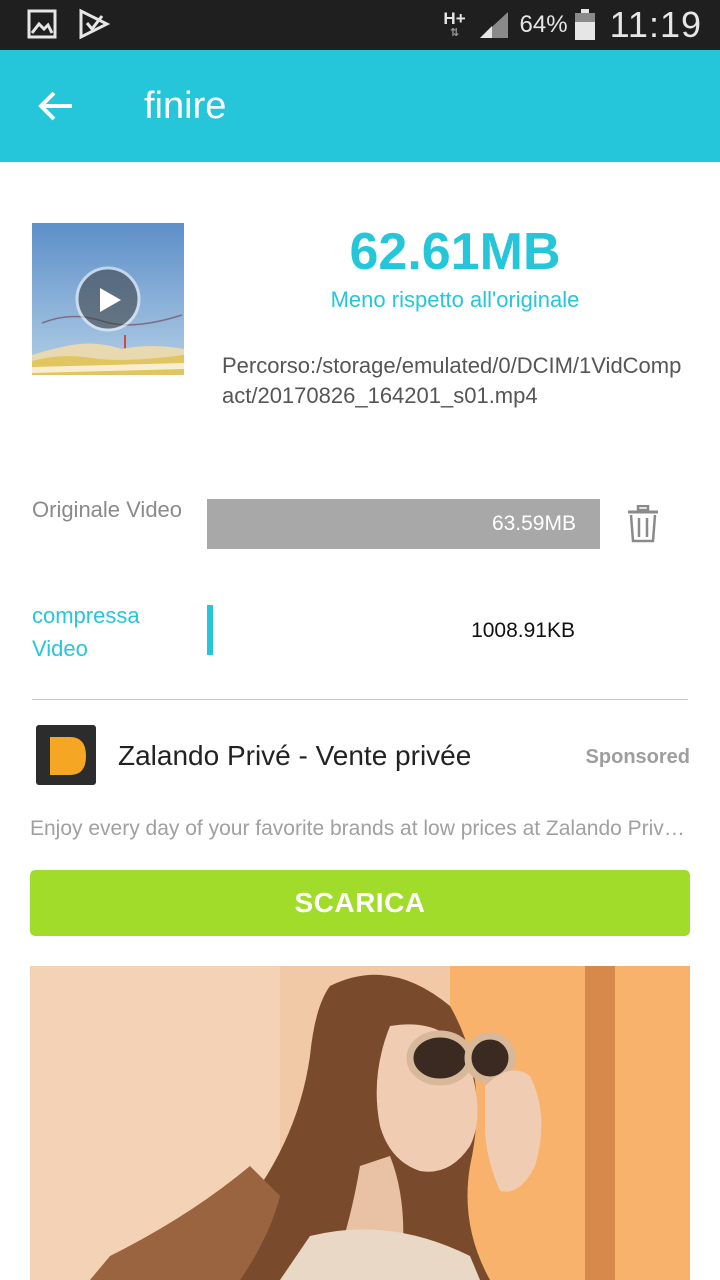 The image size is (720, 1280). I want to click on app-bar: finire, so click(360, 106).